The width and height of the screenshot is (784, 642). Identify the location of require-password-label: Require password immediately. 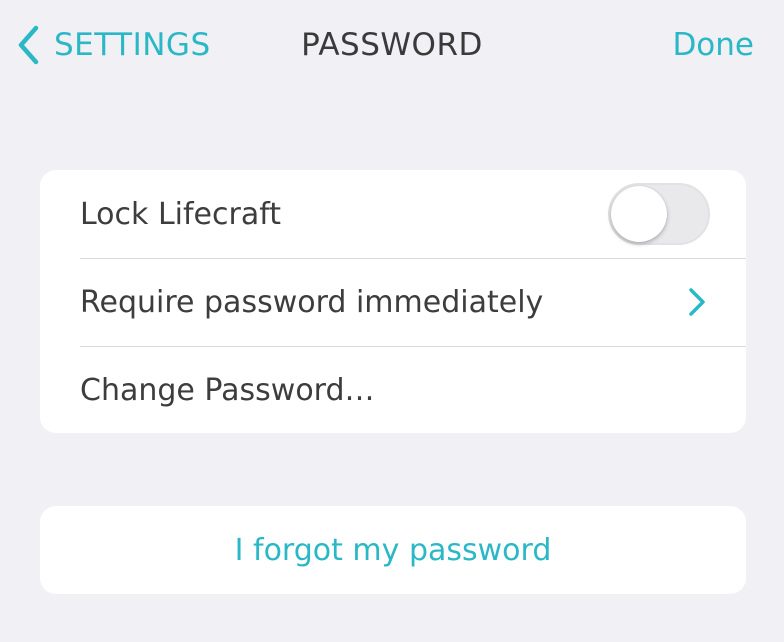
(312, 302).